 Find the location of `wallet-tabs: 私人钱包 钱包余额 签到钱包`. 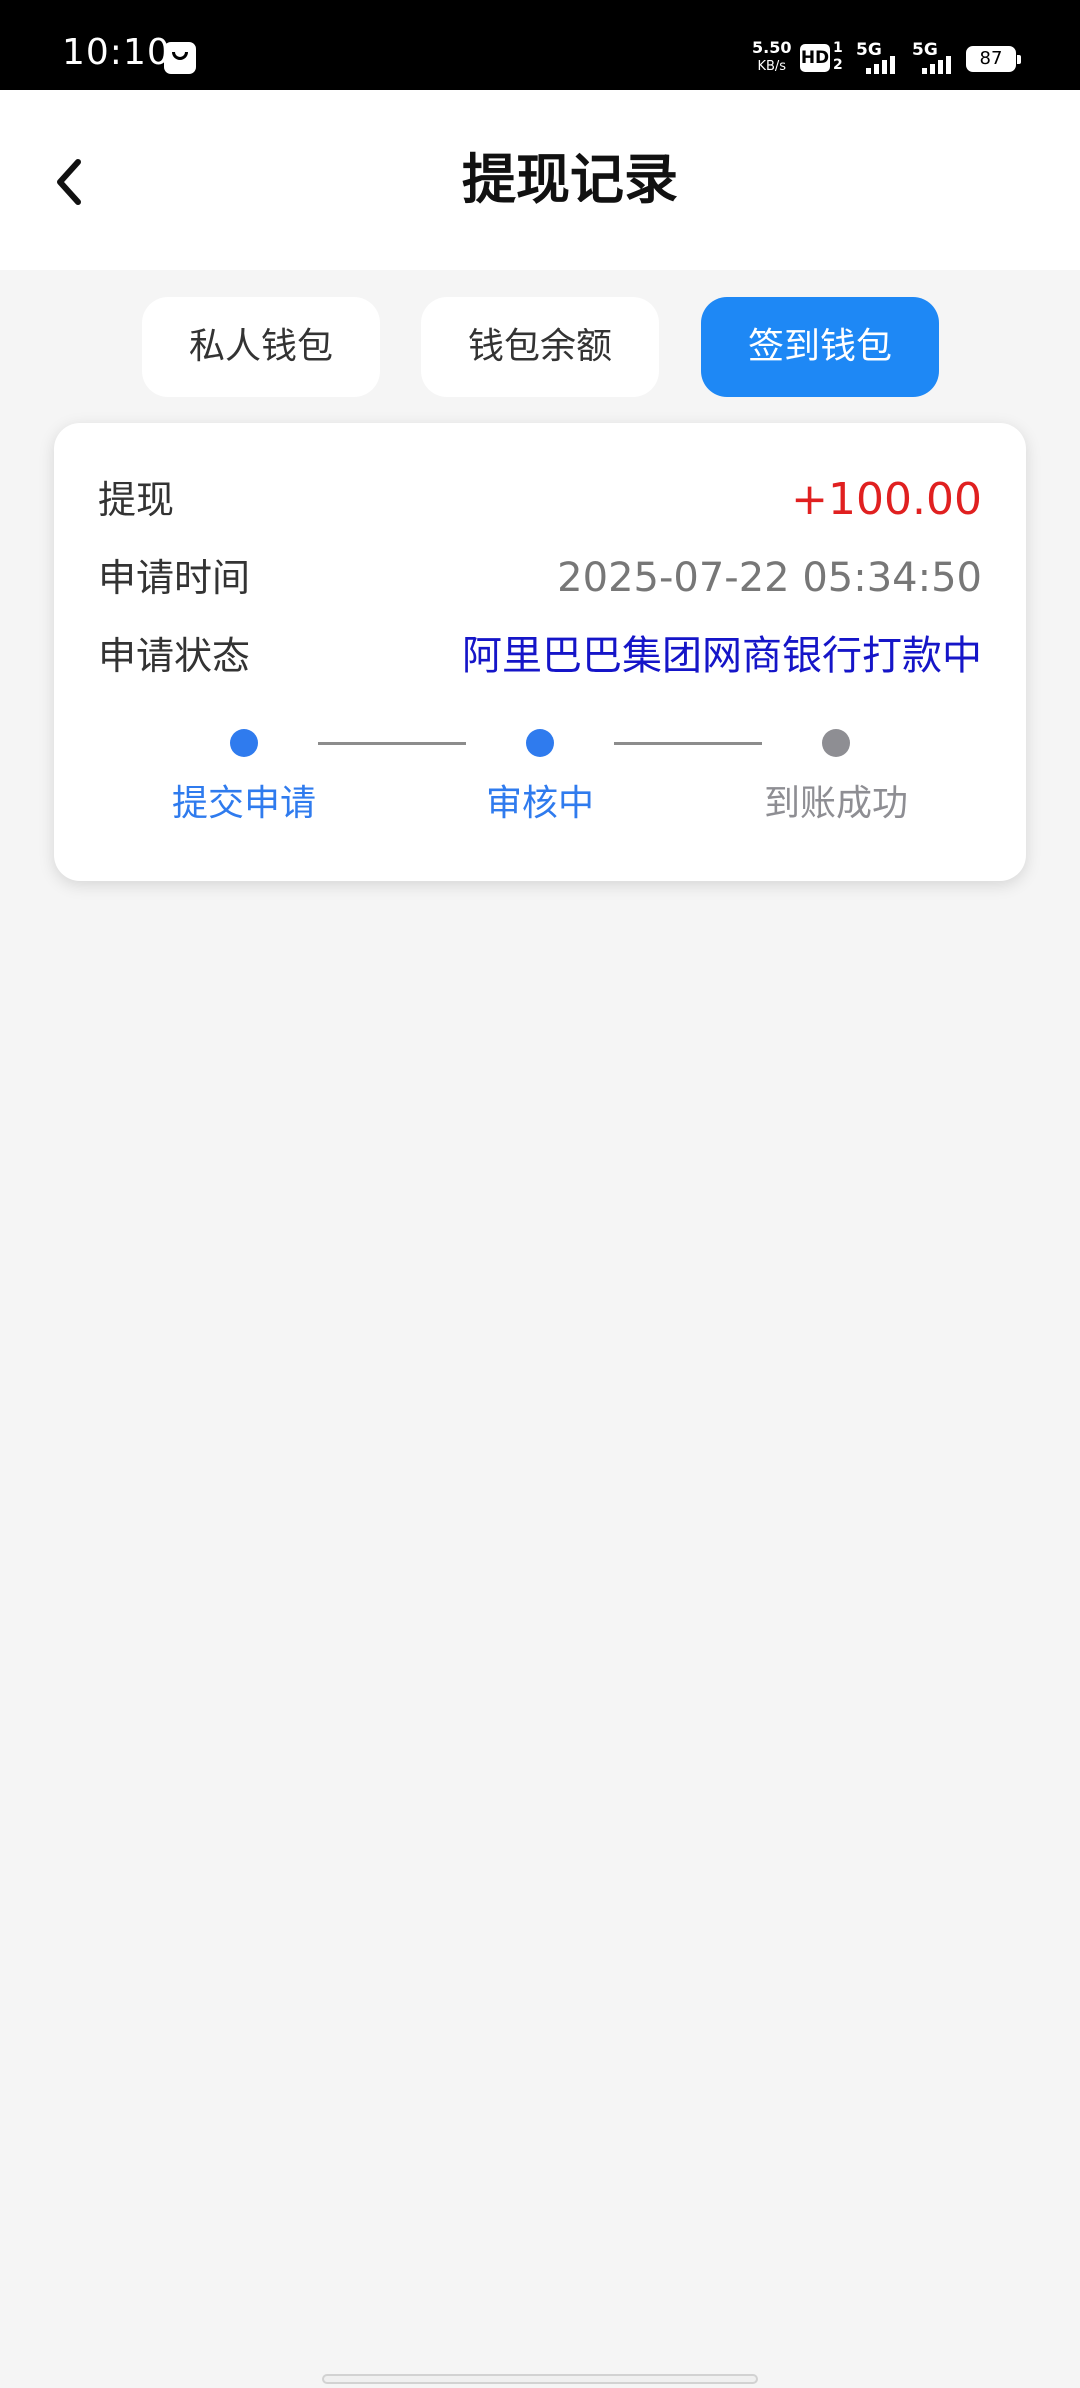

wallet-tabs: 私人钱包 钱包余额 签到钱包 is located at coordinates (540, 347).